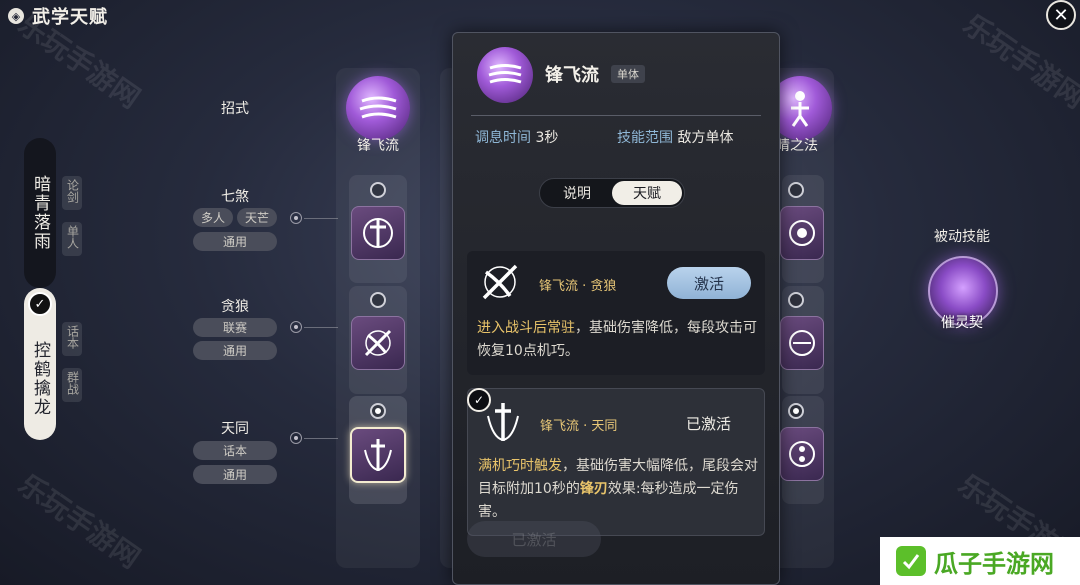 This screenshot has height=585, width=1080. I want to click on skill-name: 锋飞流, so click(378, 146).